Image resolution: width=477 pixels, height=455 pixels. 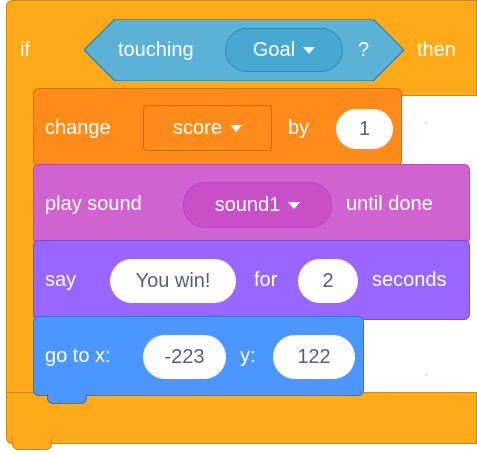 I want to click on goto-block-notch, so click(x=67, y=399).